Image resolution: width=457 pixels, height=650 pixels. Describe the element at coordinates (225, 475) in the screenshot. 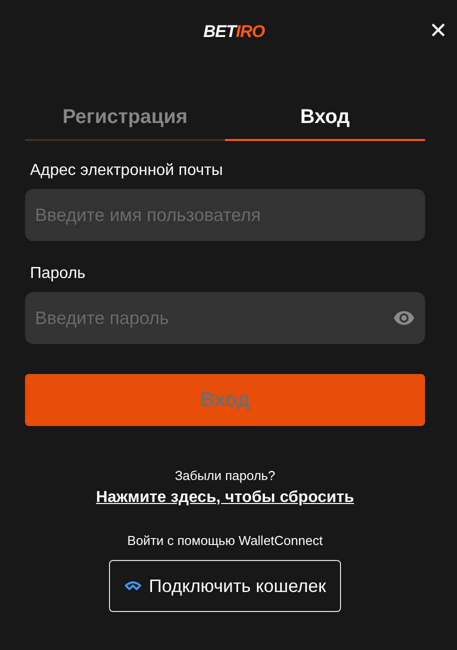

I see `forgot-text: Забыли пароль?` at that location.